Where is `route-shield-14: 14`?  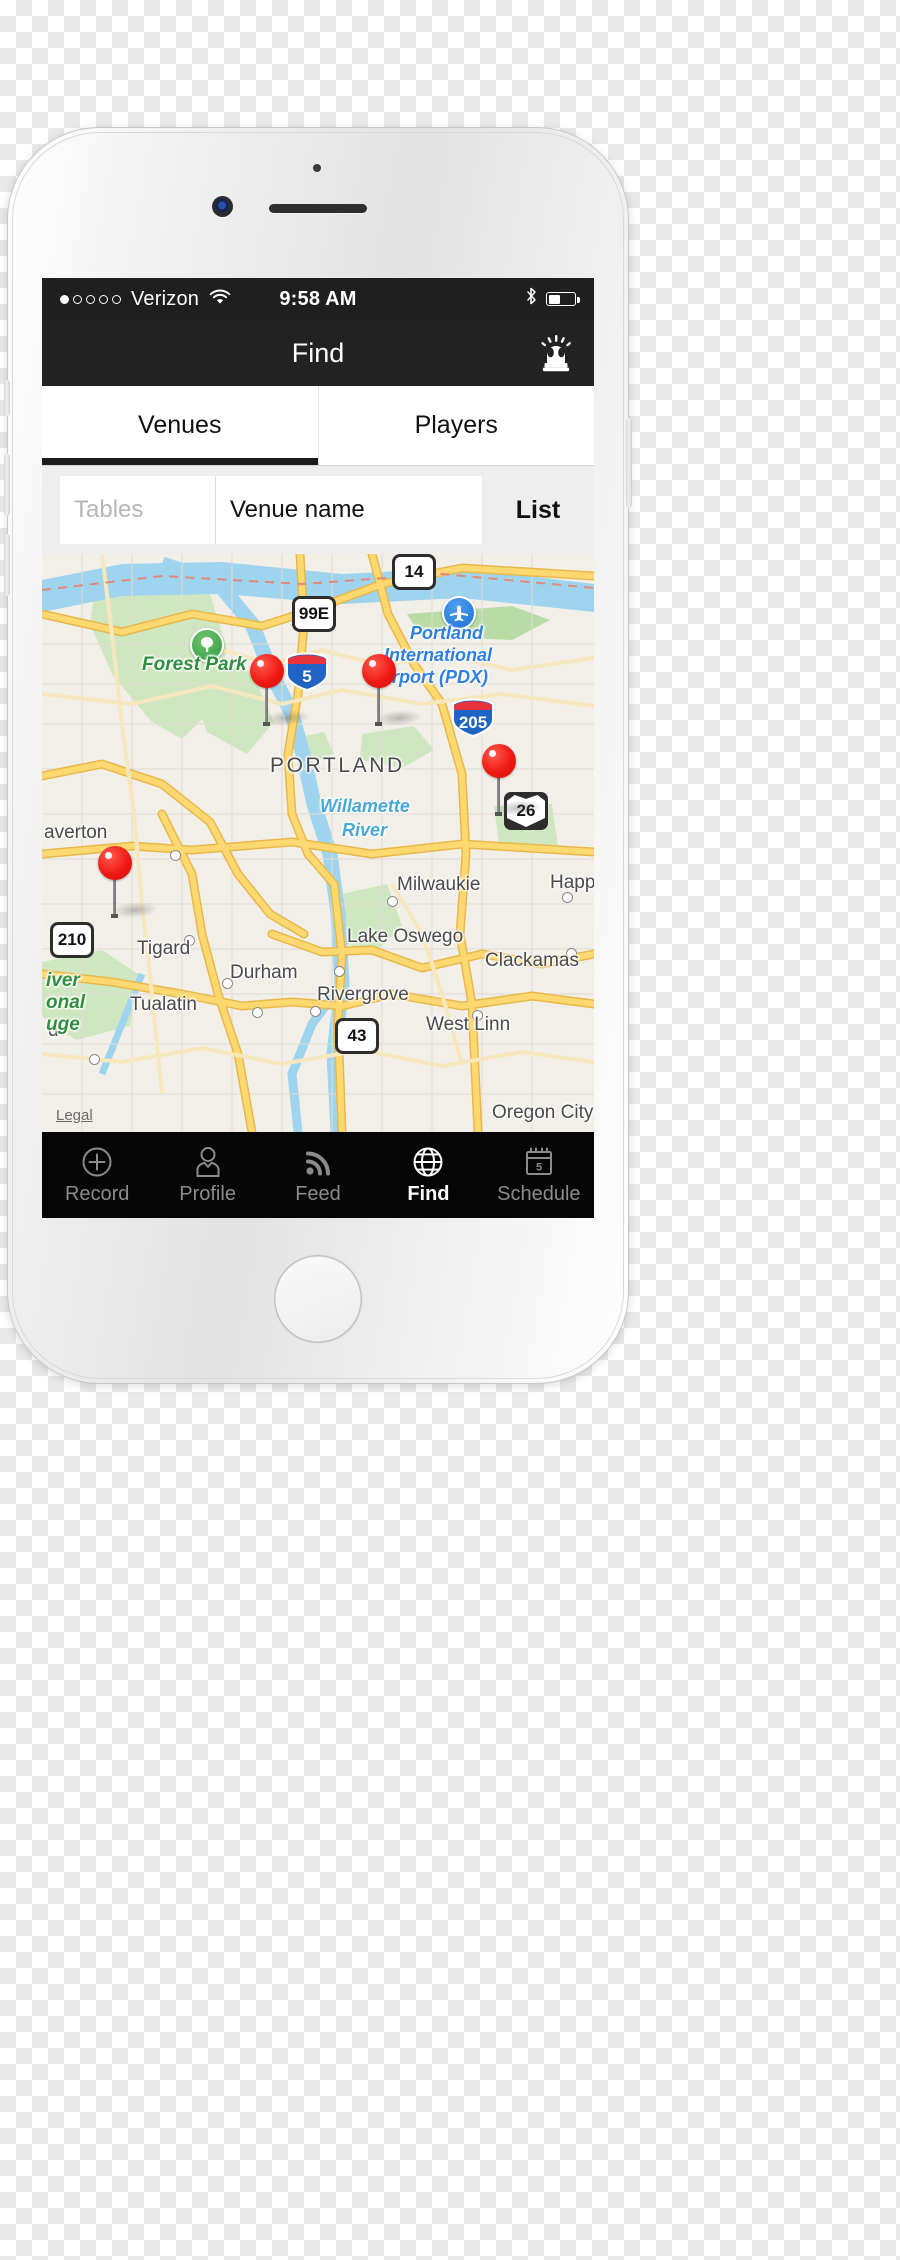 route-shield-14: 14 is located at coordinates (414, 572).